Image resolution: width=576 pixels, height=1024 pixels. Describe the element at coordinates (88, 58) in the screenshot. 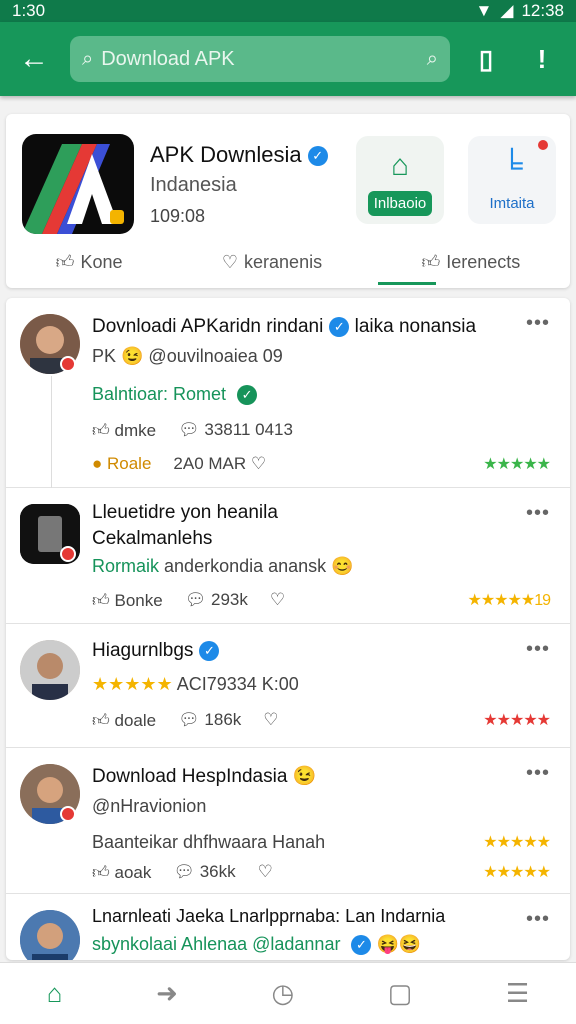

I see `search-icon: ⌕` at that location.